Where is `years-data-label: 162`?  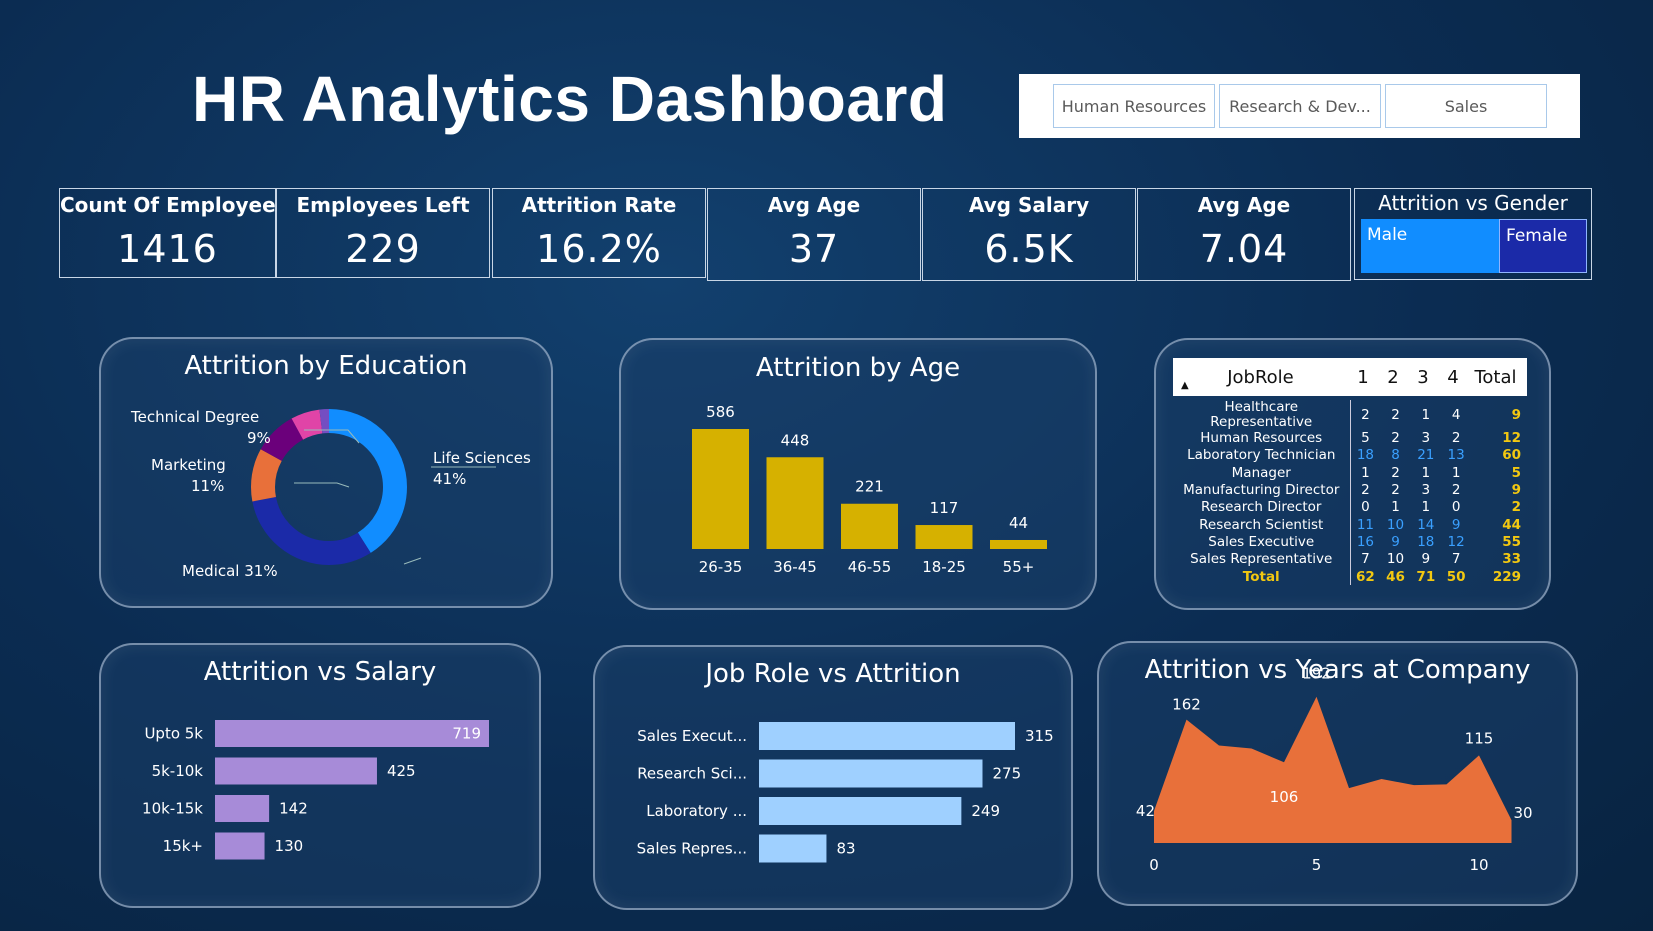 years-data-label: 162 is located at coordinates (1186, 705).